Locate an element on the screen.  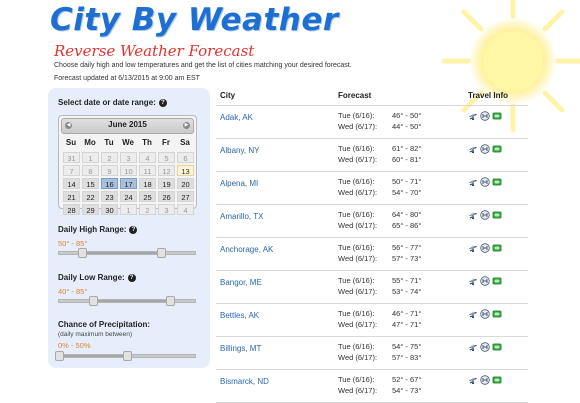
low-range-slider is located at coordinates (127, 301).